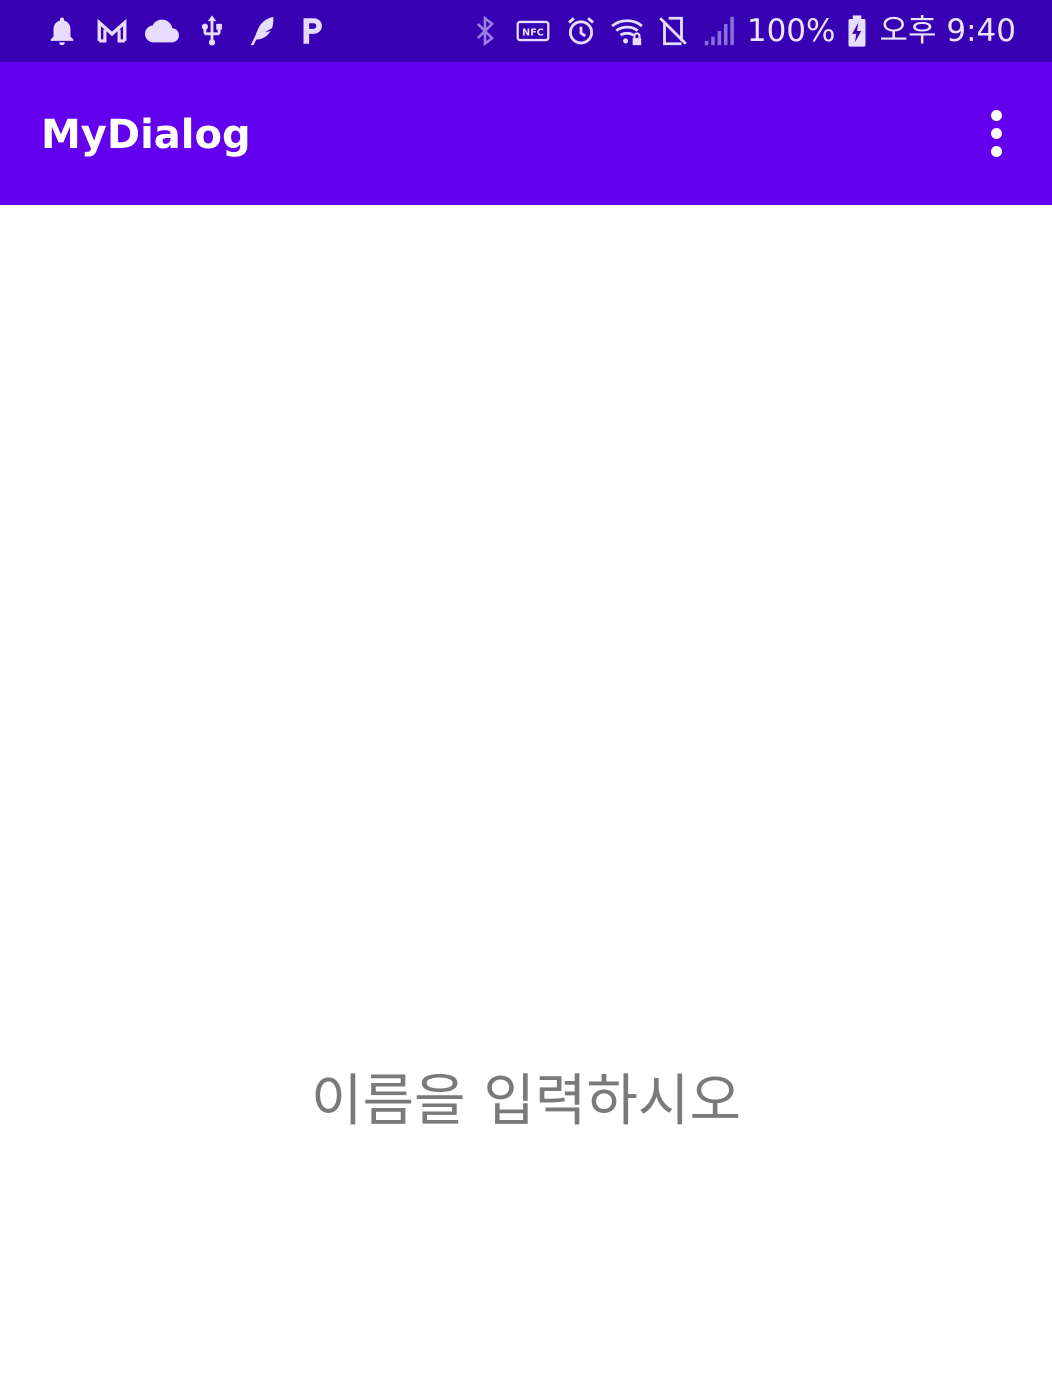 This screenshot has width=1052, height=1395. What do you see at coordinates (312, 31) in the screenshot?
I see `parking-p-icon` at bounding box center [312, 31].